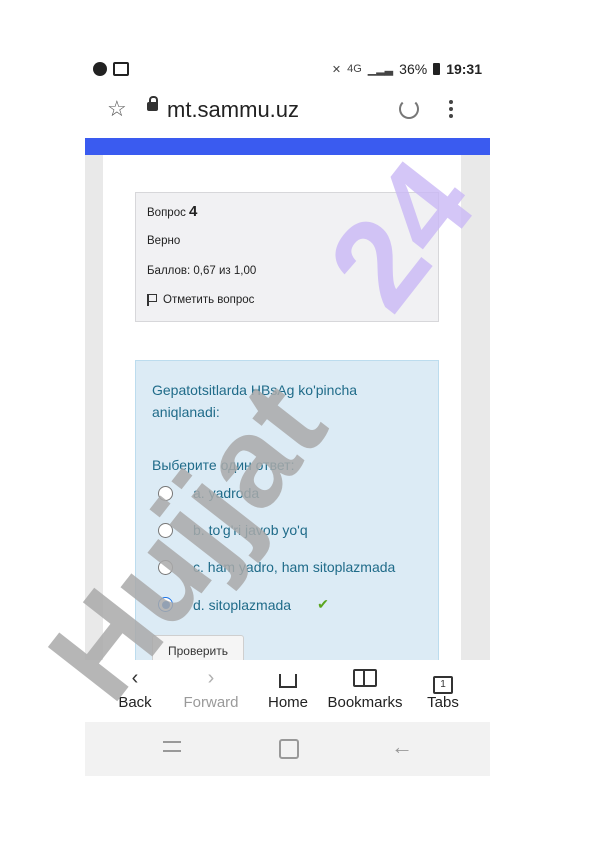 Image resolution: width=596 pixels, height=842 pixels. I want to click on nav-forward-label: Forward, so click(211, 702).